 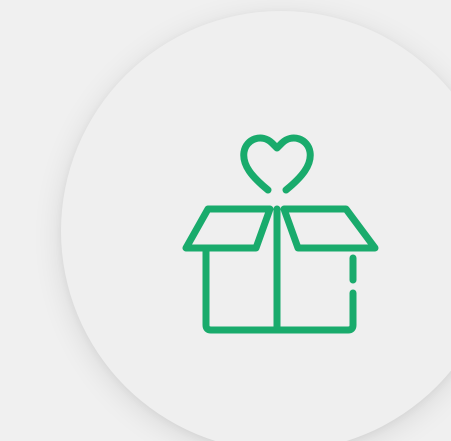 I want to click on box-left-flap, so click(x=228, y=228).